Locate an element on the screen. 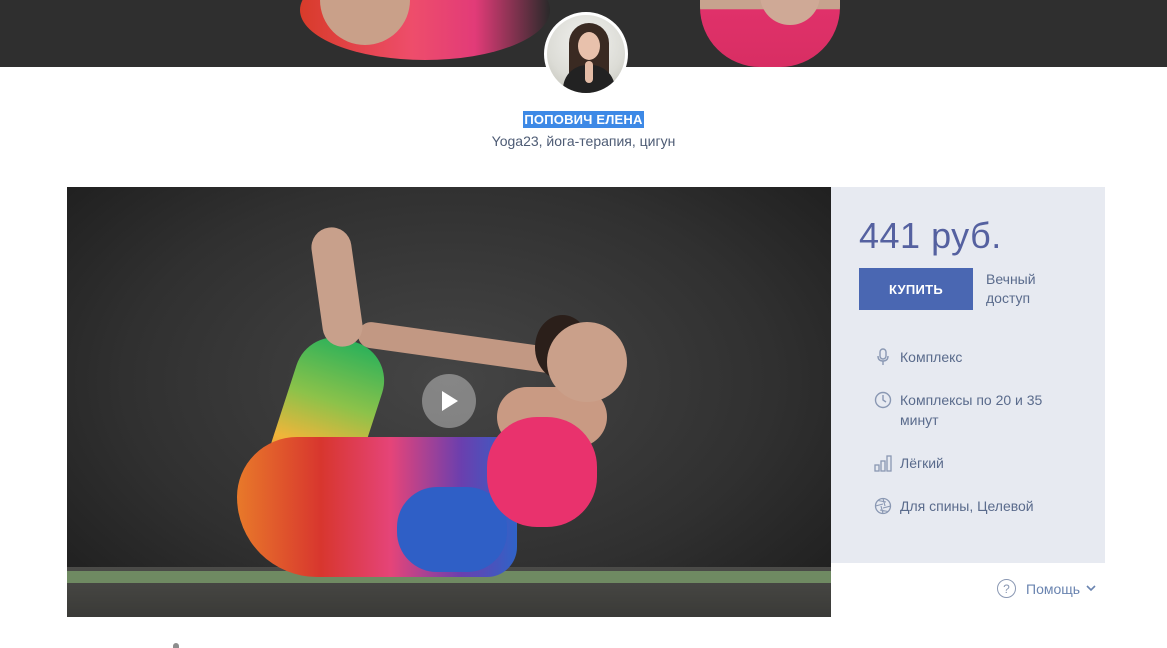  difficulty-bars-icon is located at coordinates (883, 463).